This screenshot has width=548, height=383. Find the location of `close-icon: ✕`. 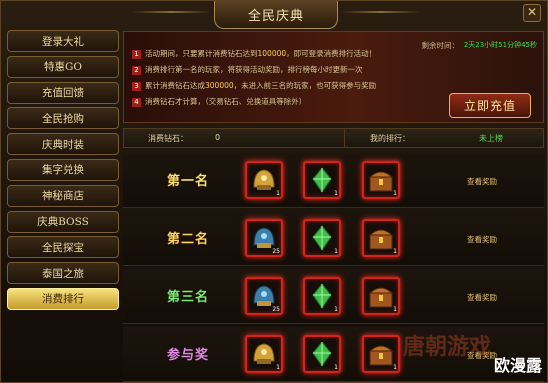

close-icon: ✕ is located at coordinates (532, 13).